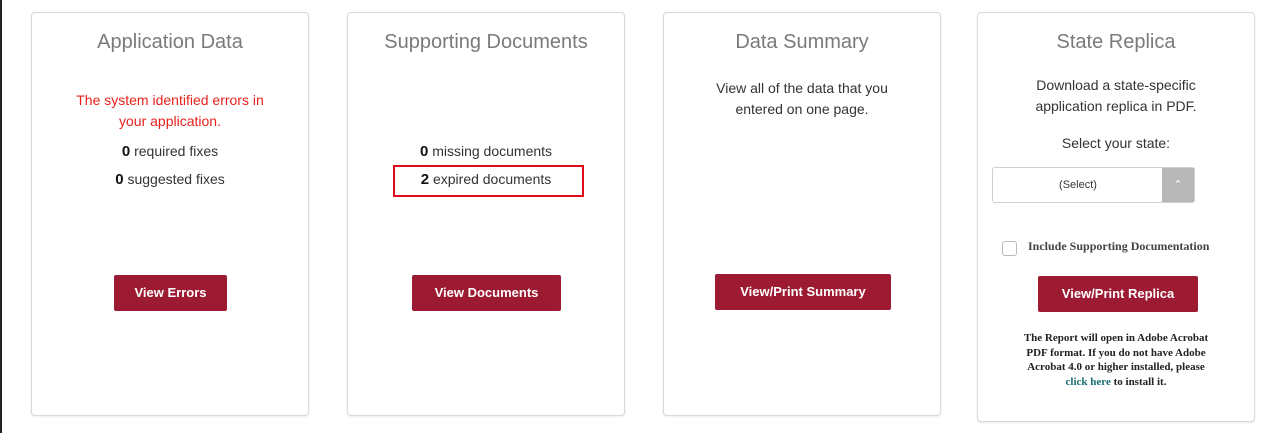 Image resolution: width=1285 pixels, height=433 pixels. What do you see at coordinates (174, 151) in the screenshot?
I see `required-fixes-label: required fixes` at bounding box center [174, 151].